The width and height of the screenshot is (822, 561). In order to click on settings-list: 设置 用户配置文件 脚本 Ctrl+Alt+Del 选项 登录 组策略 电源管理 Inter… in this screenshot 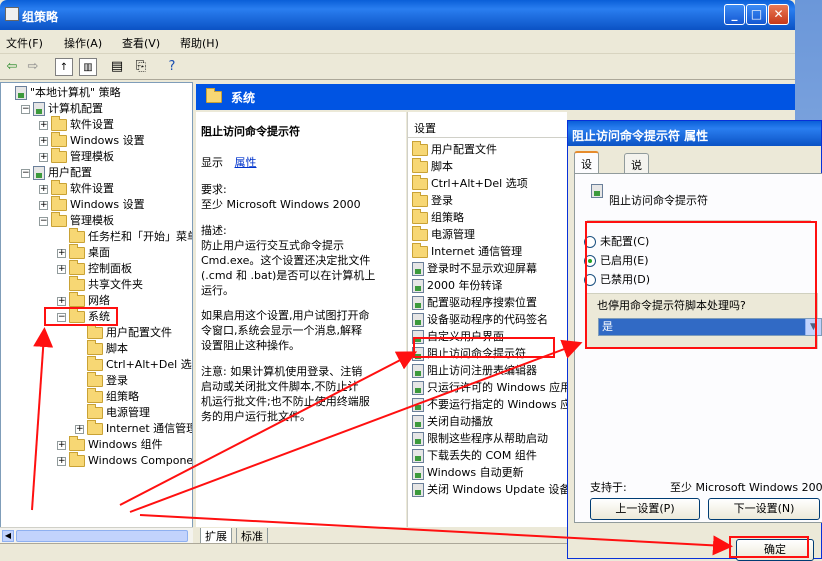, I will do `click(487, 319)`.